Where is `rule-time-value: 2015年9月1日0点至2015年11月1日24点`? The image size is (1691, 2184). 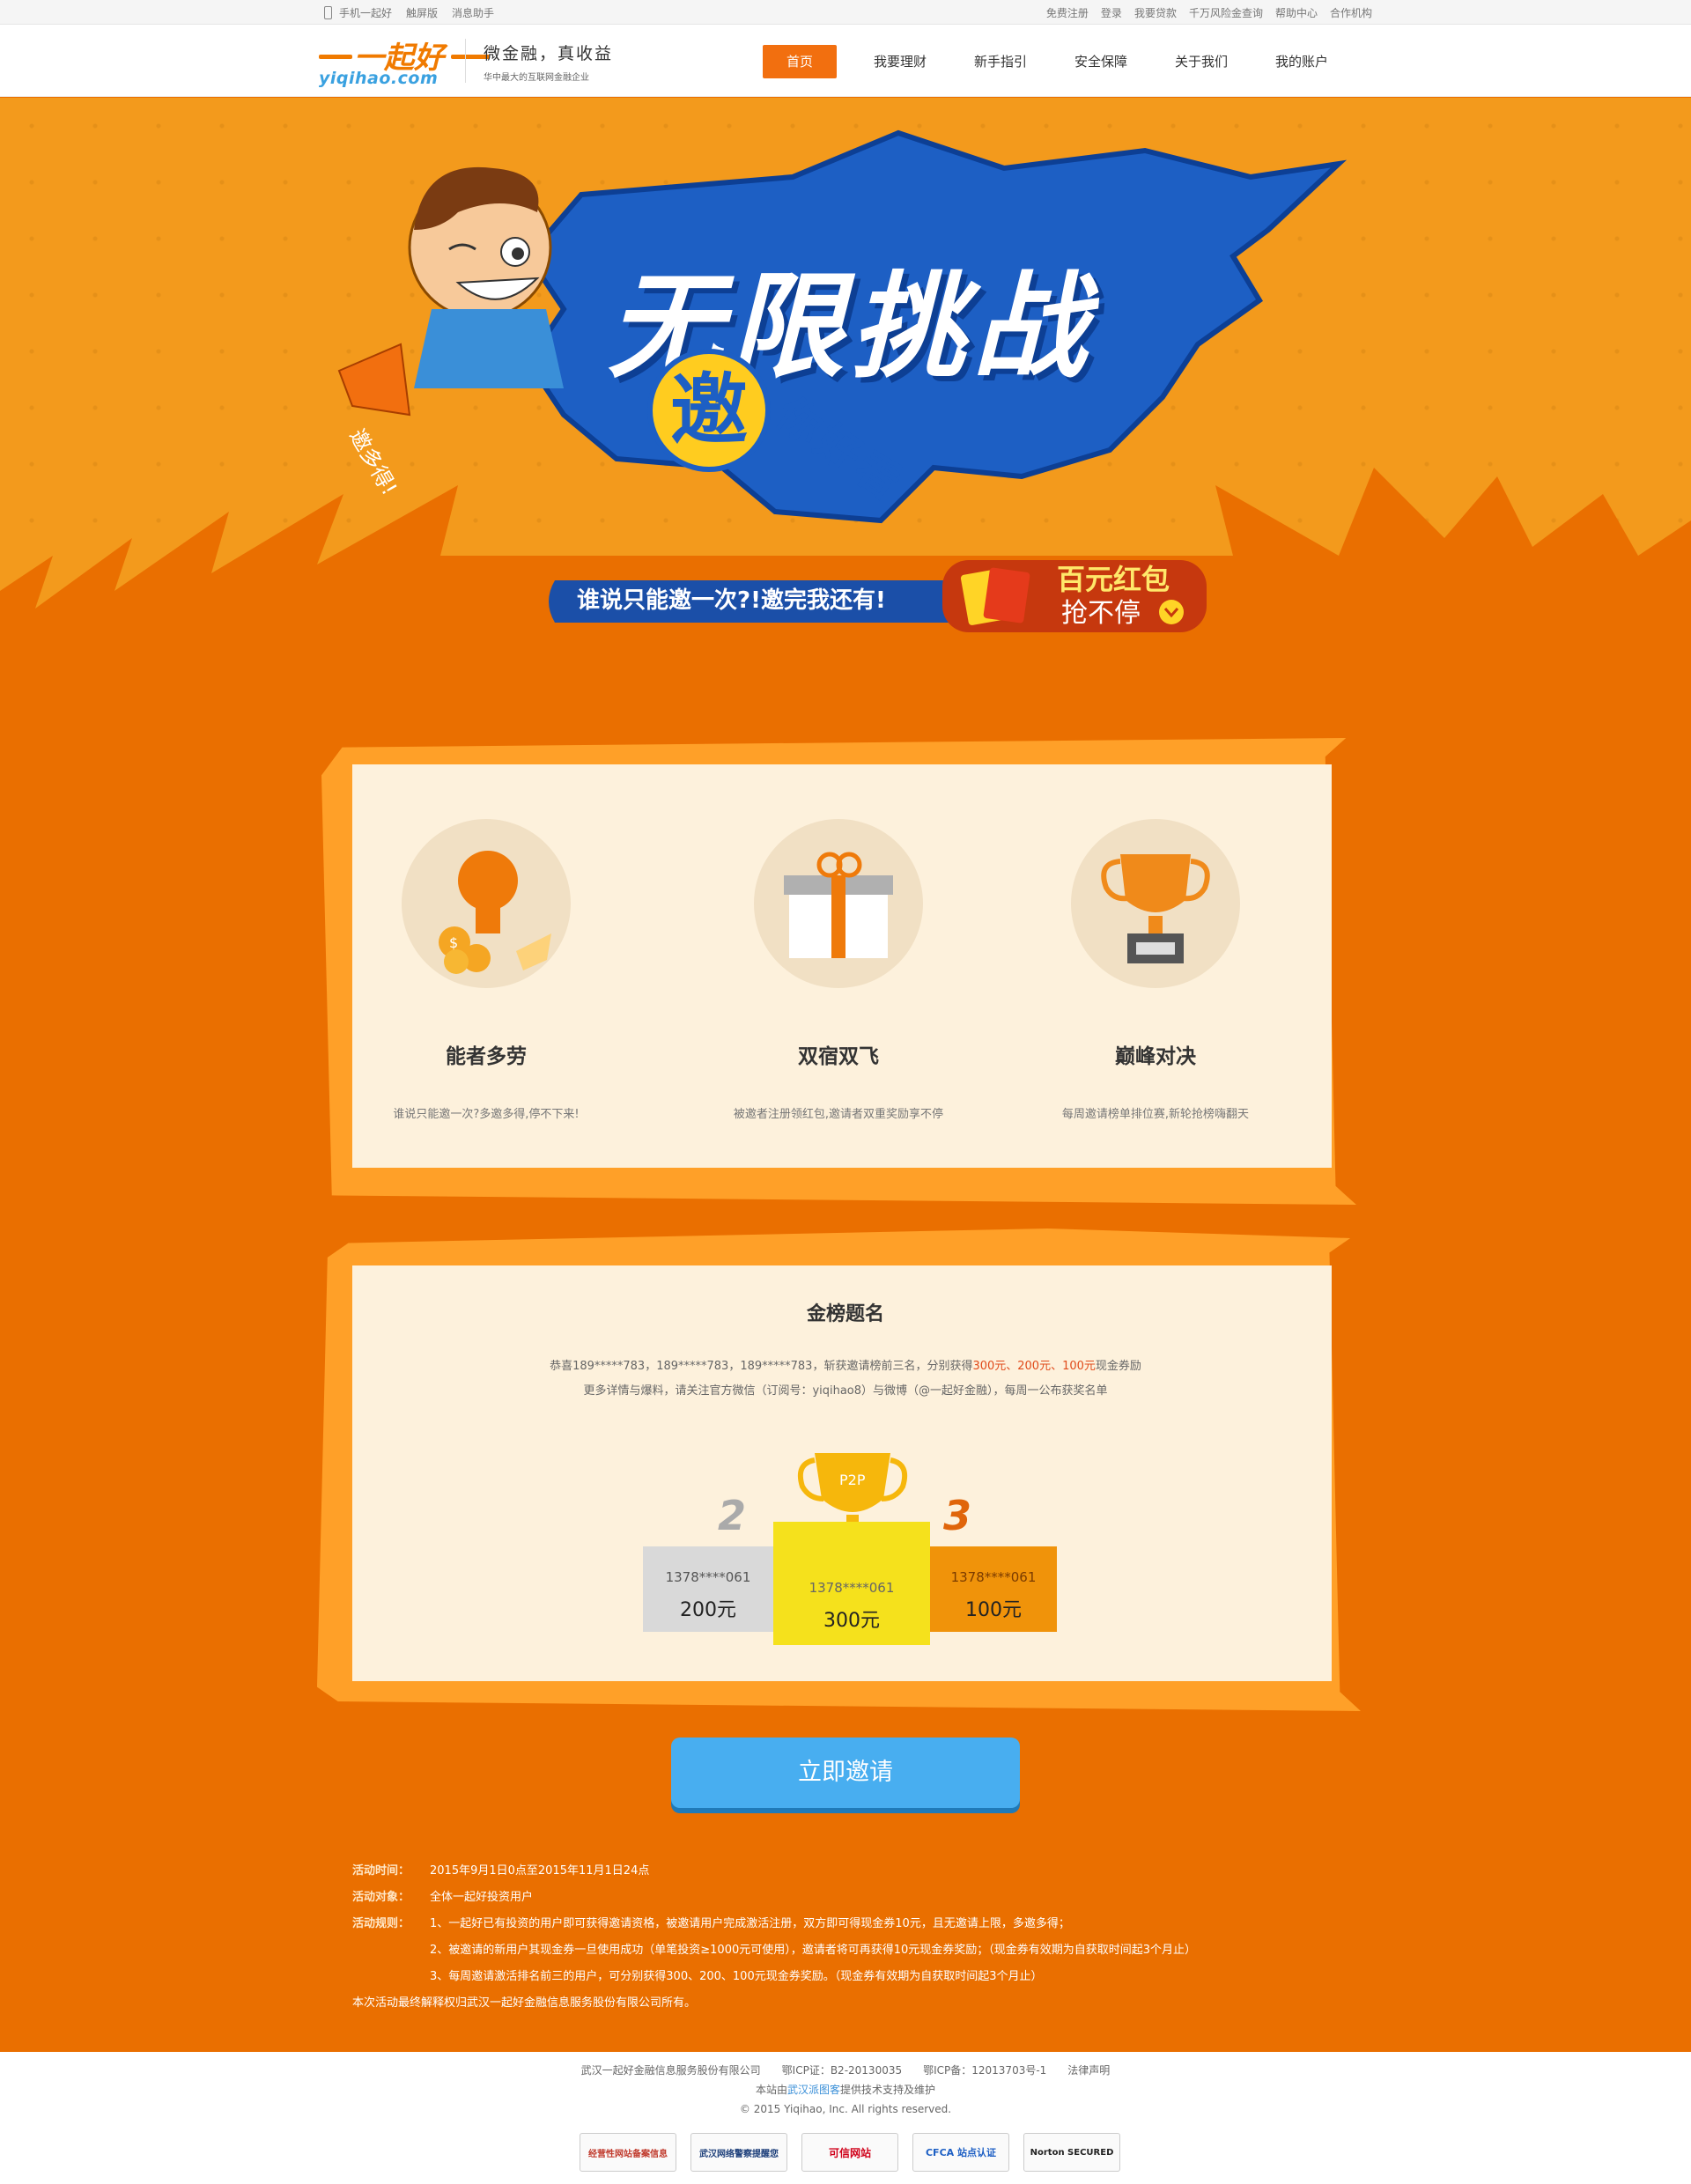 rule-time-value: 2015年9月1日0点至2015年11月1日24点 is located at coordinates (540, 1871).